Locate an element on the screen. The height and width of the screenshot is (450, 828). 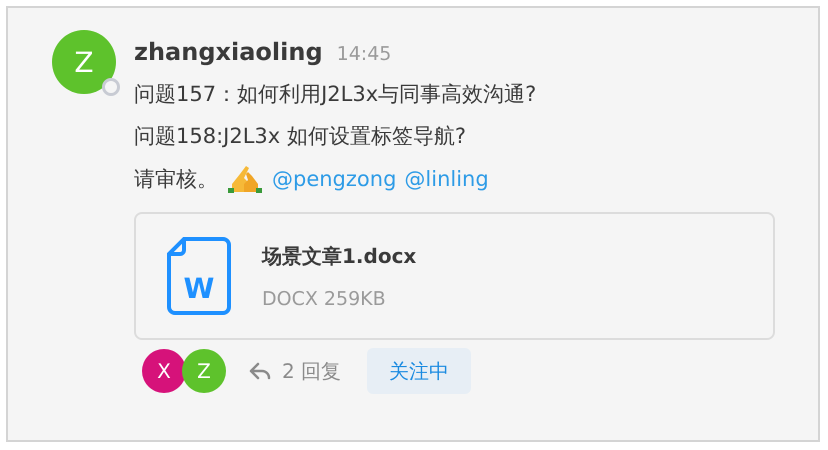
user-avatar: Z is located at coordinates (84, 62).